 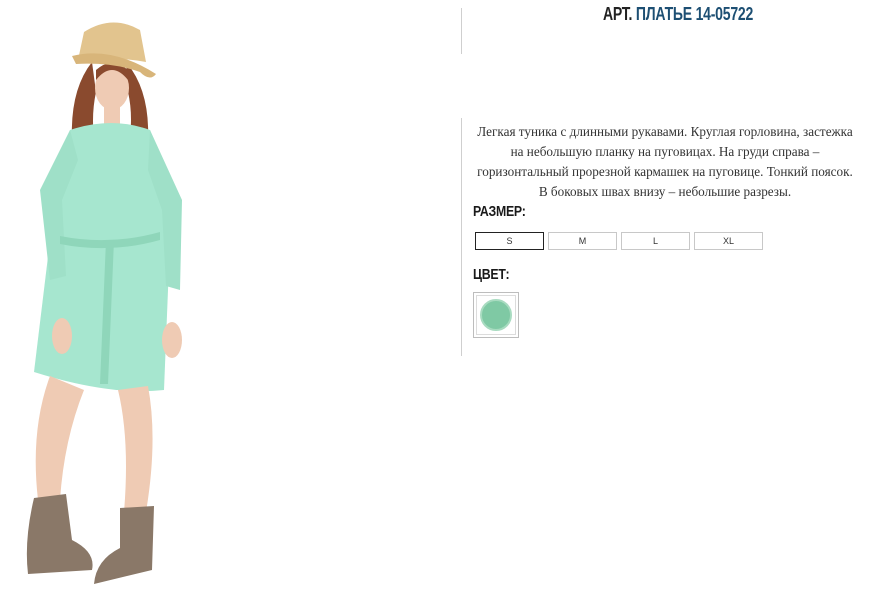 I want to click on color-label: ЦВЕТ:, so click(x=491, y=274).